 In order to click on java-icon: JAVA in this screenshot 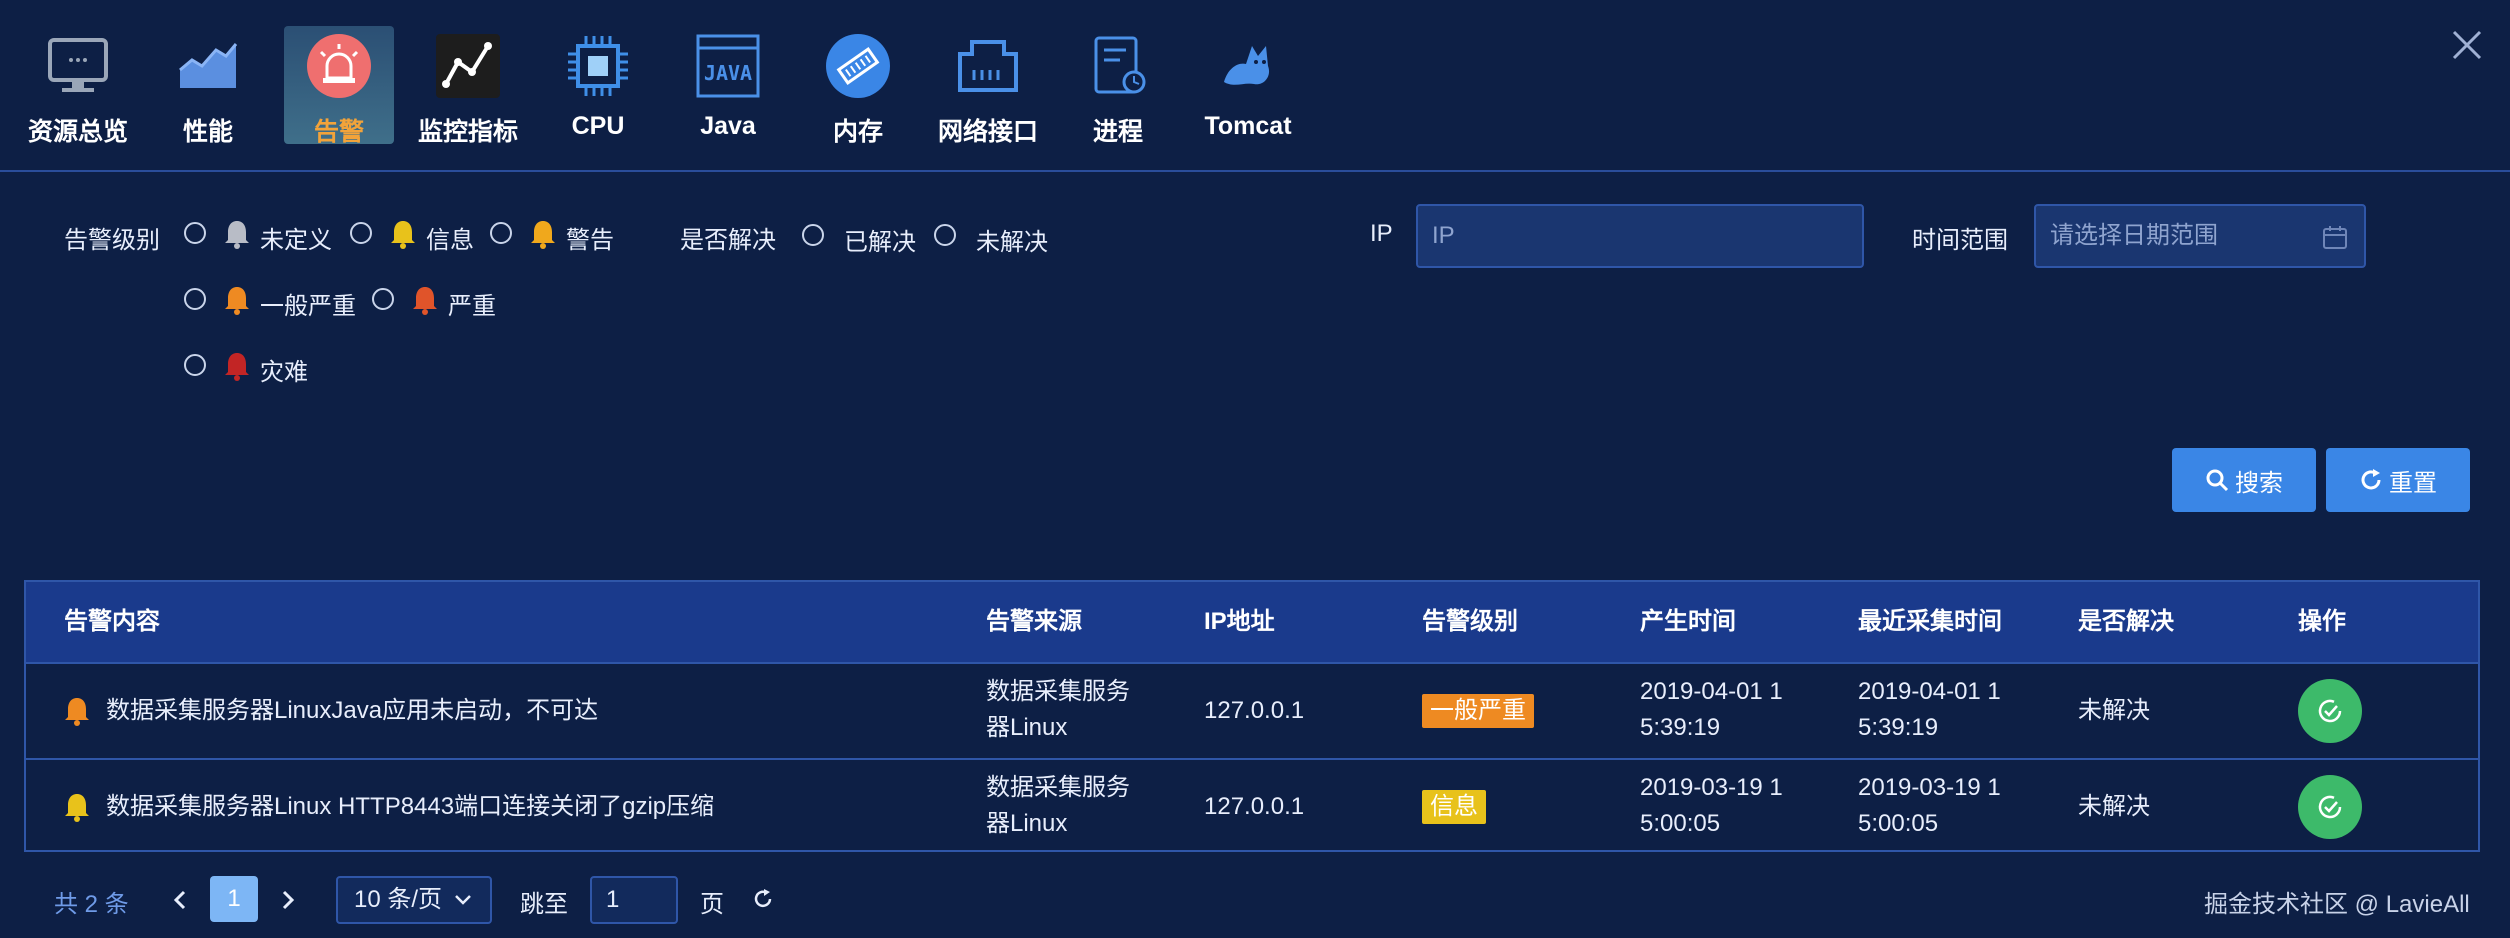, I will do `click(728, 66)`.